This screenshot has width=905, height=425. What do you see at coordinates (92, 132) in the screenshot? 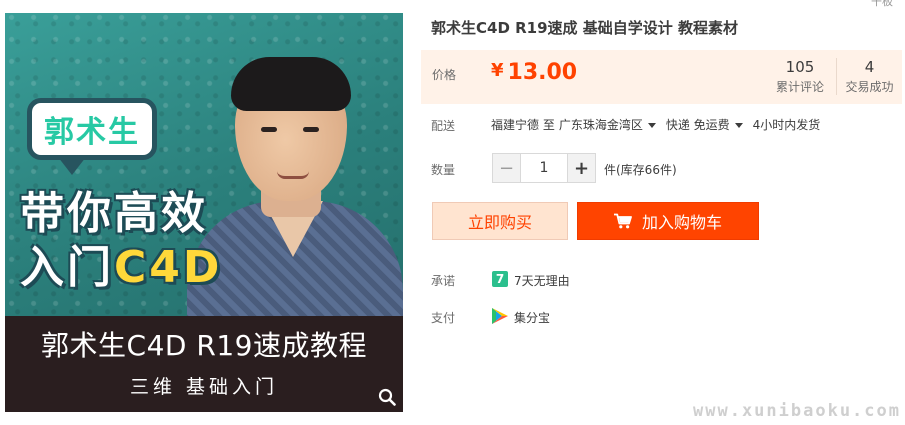
I see `name-tag: 郭术生` at bounding box center [92, 132].